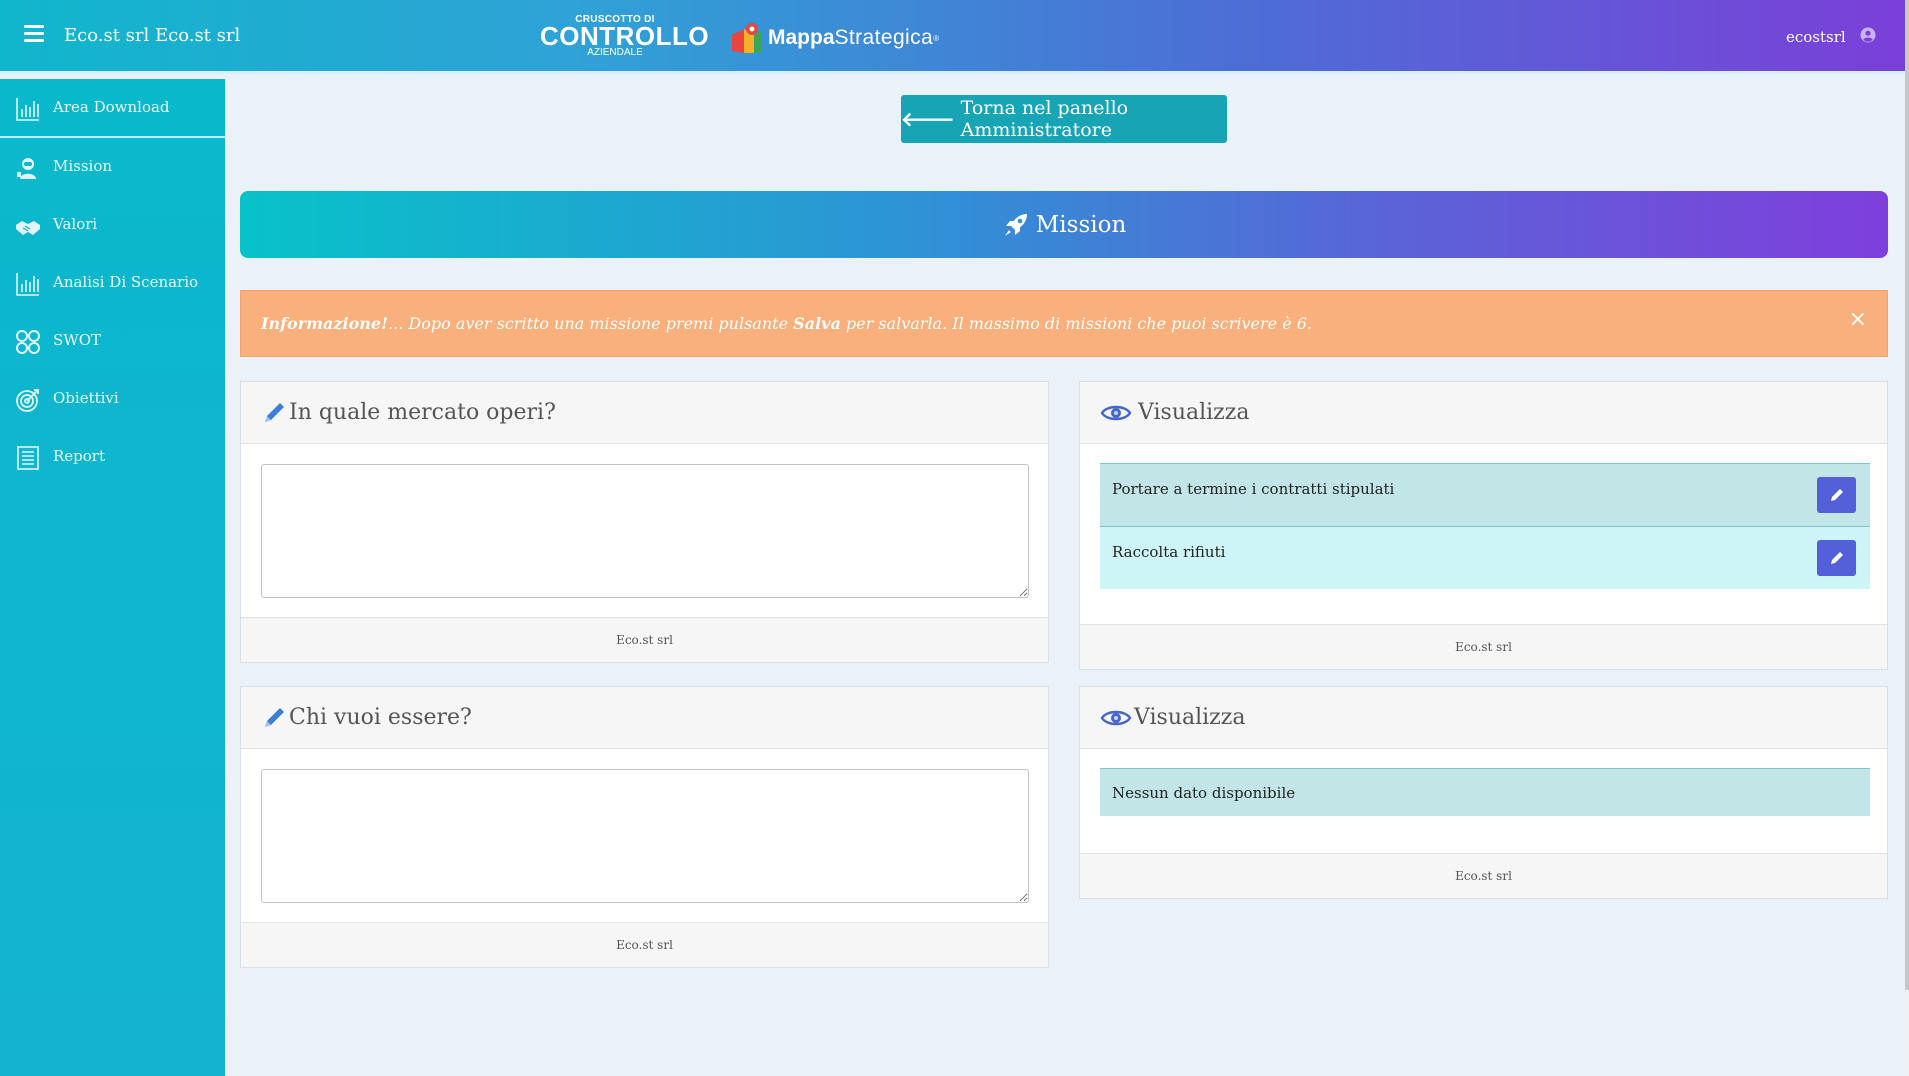 The image size is (1909, 1076). Describe the element at coordinates (1816, 37) in the screenshot. I see `username: ecostsrl` at that location.